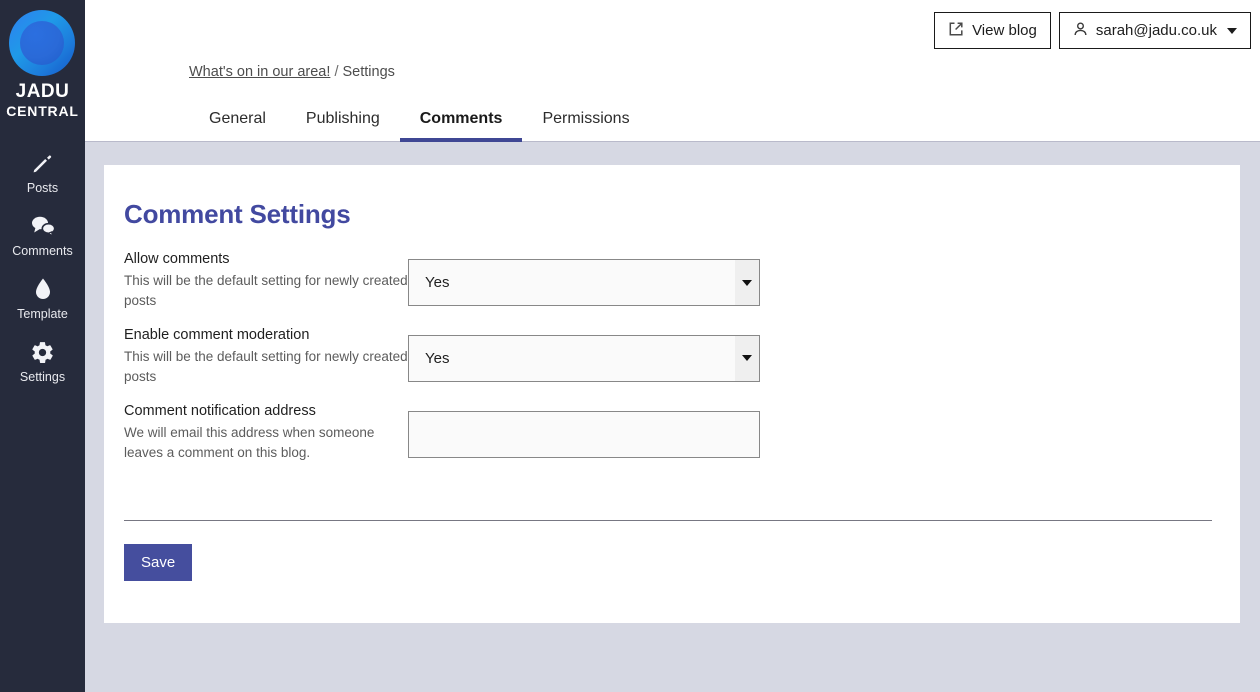  Describe the element at coordinates (584, 434) in the screenshot. I see `notification-address-input` at that location.